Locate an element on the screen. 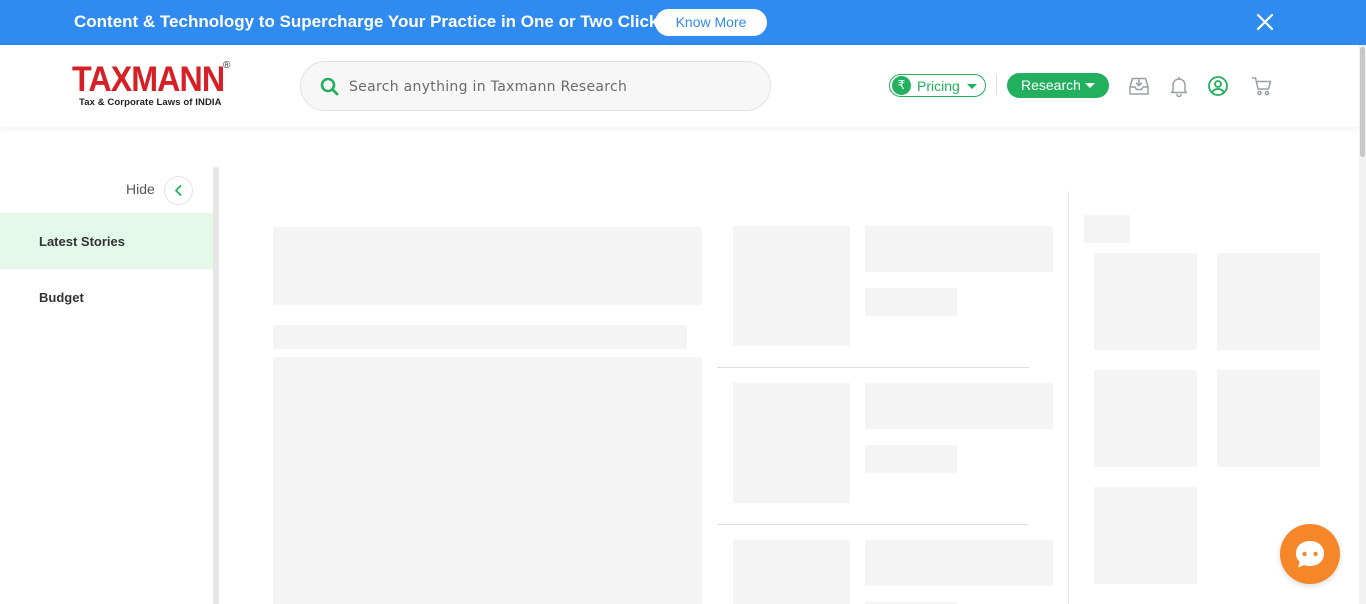 Image resolution: width=1366 pixels, height=604 pixels. taxmann-logo: TAXMANN ® Tax & Corporate Laws of INDIA is located at coordinates (153, 86).